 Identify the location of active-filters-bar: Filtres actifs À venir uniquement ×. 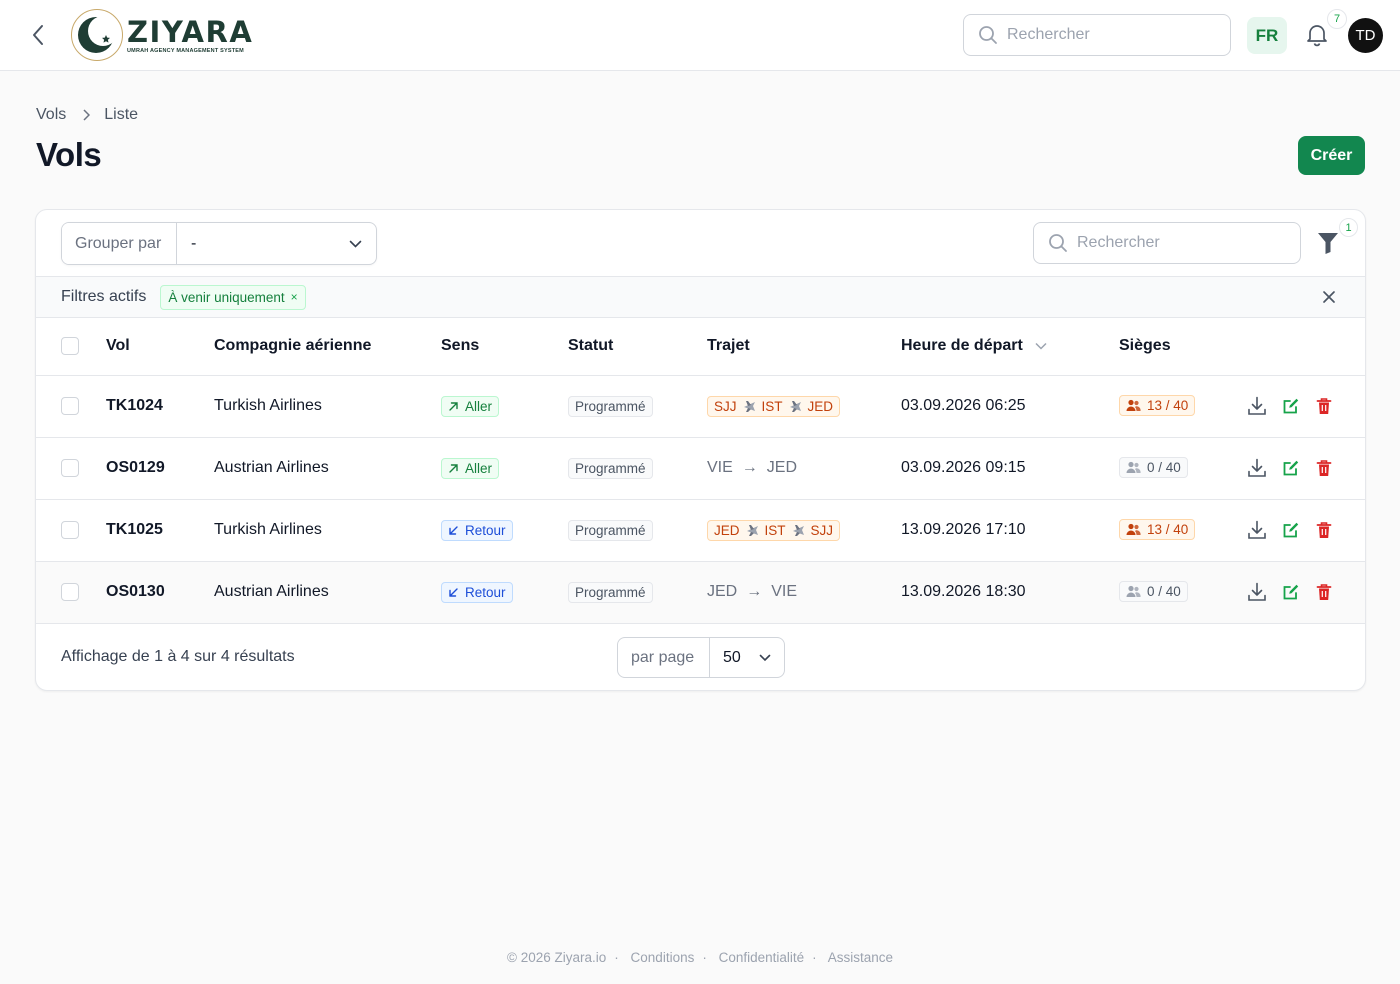
(700, 297).